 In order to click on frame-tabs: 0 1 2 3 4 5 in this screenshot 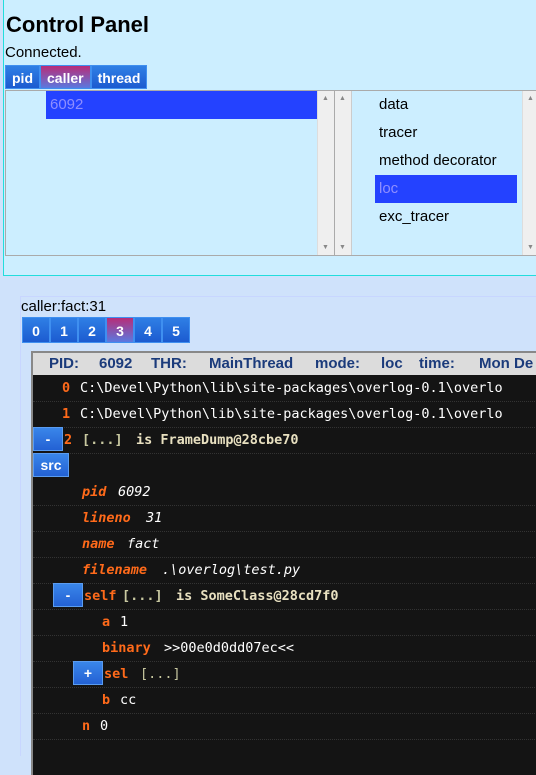, I will do `click(106, 330)`.